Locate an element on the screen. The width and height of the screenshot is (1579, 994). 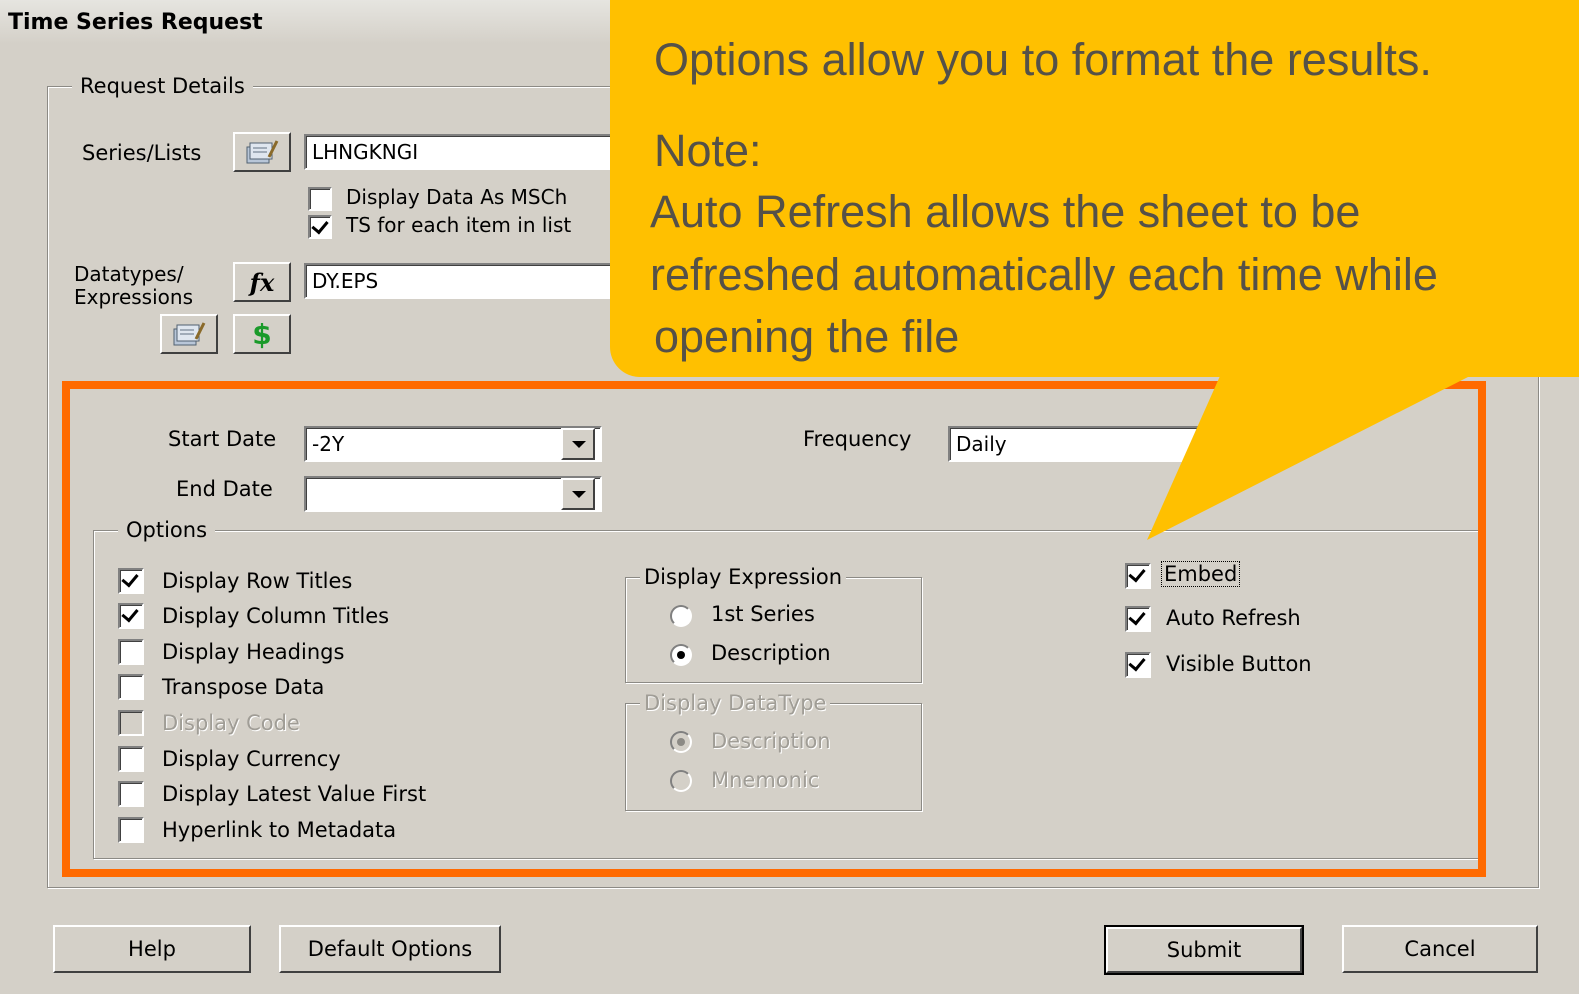
callout-line-2: Note: is located at coordinates (708, 150).